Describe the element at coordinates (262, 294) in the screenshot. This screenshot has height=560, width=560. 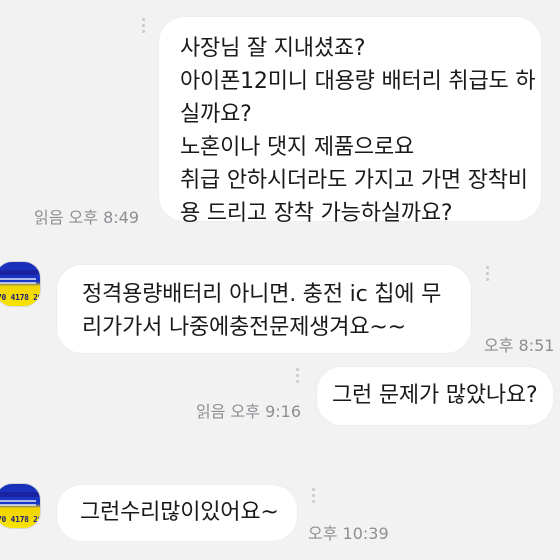
I see `message-line: 정격용량배터리 아니면. 충전 ic 칩에 무` at that location.